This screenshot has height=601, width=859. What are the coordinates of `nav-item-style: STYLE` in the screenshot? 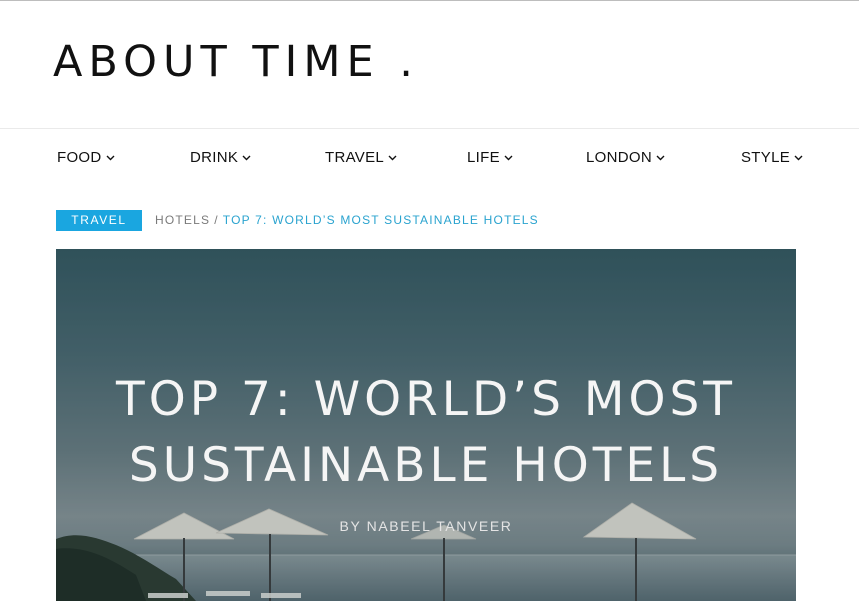 It's located at (772, 157).